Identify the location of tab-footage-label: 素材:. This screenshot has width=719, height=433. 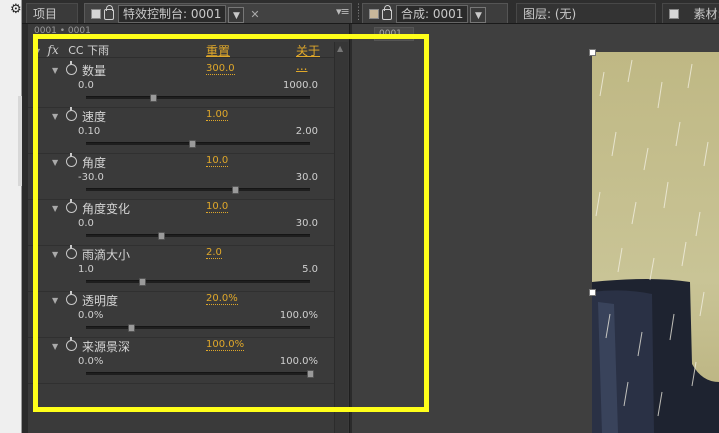
(706, 14).